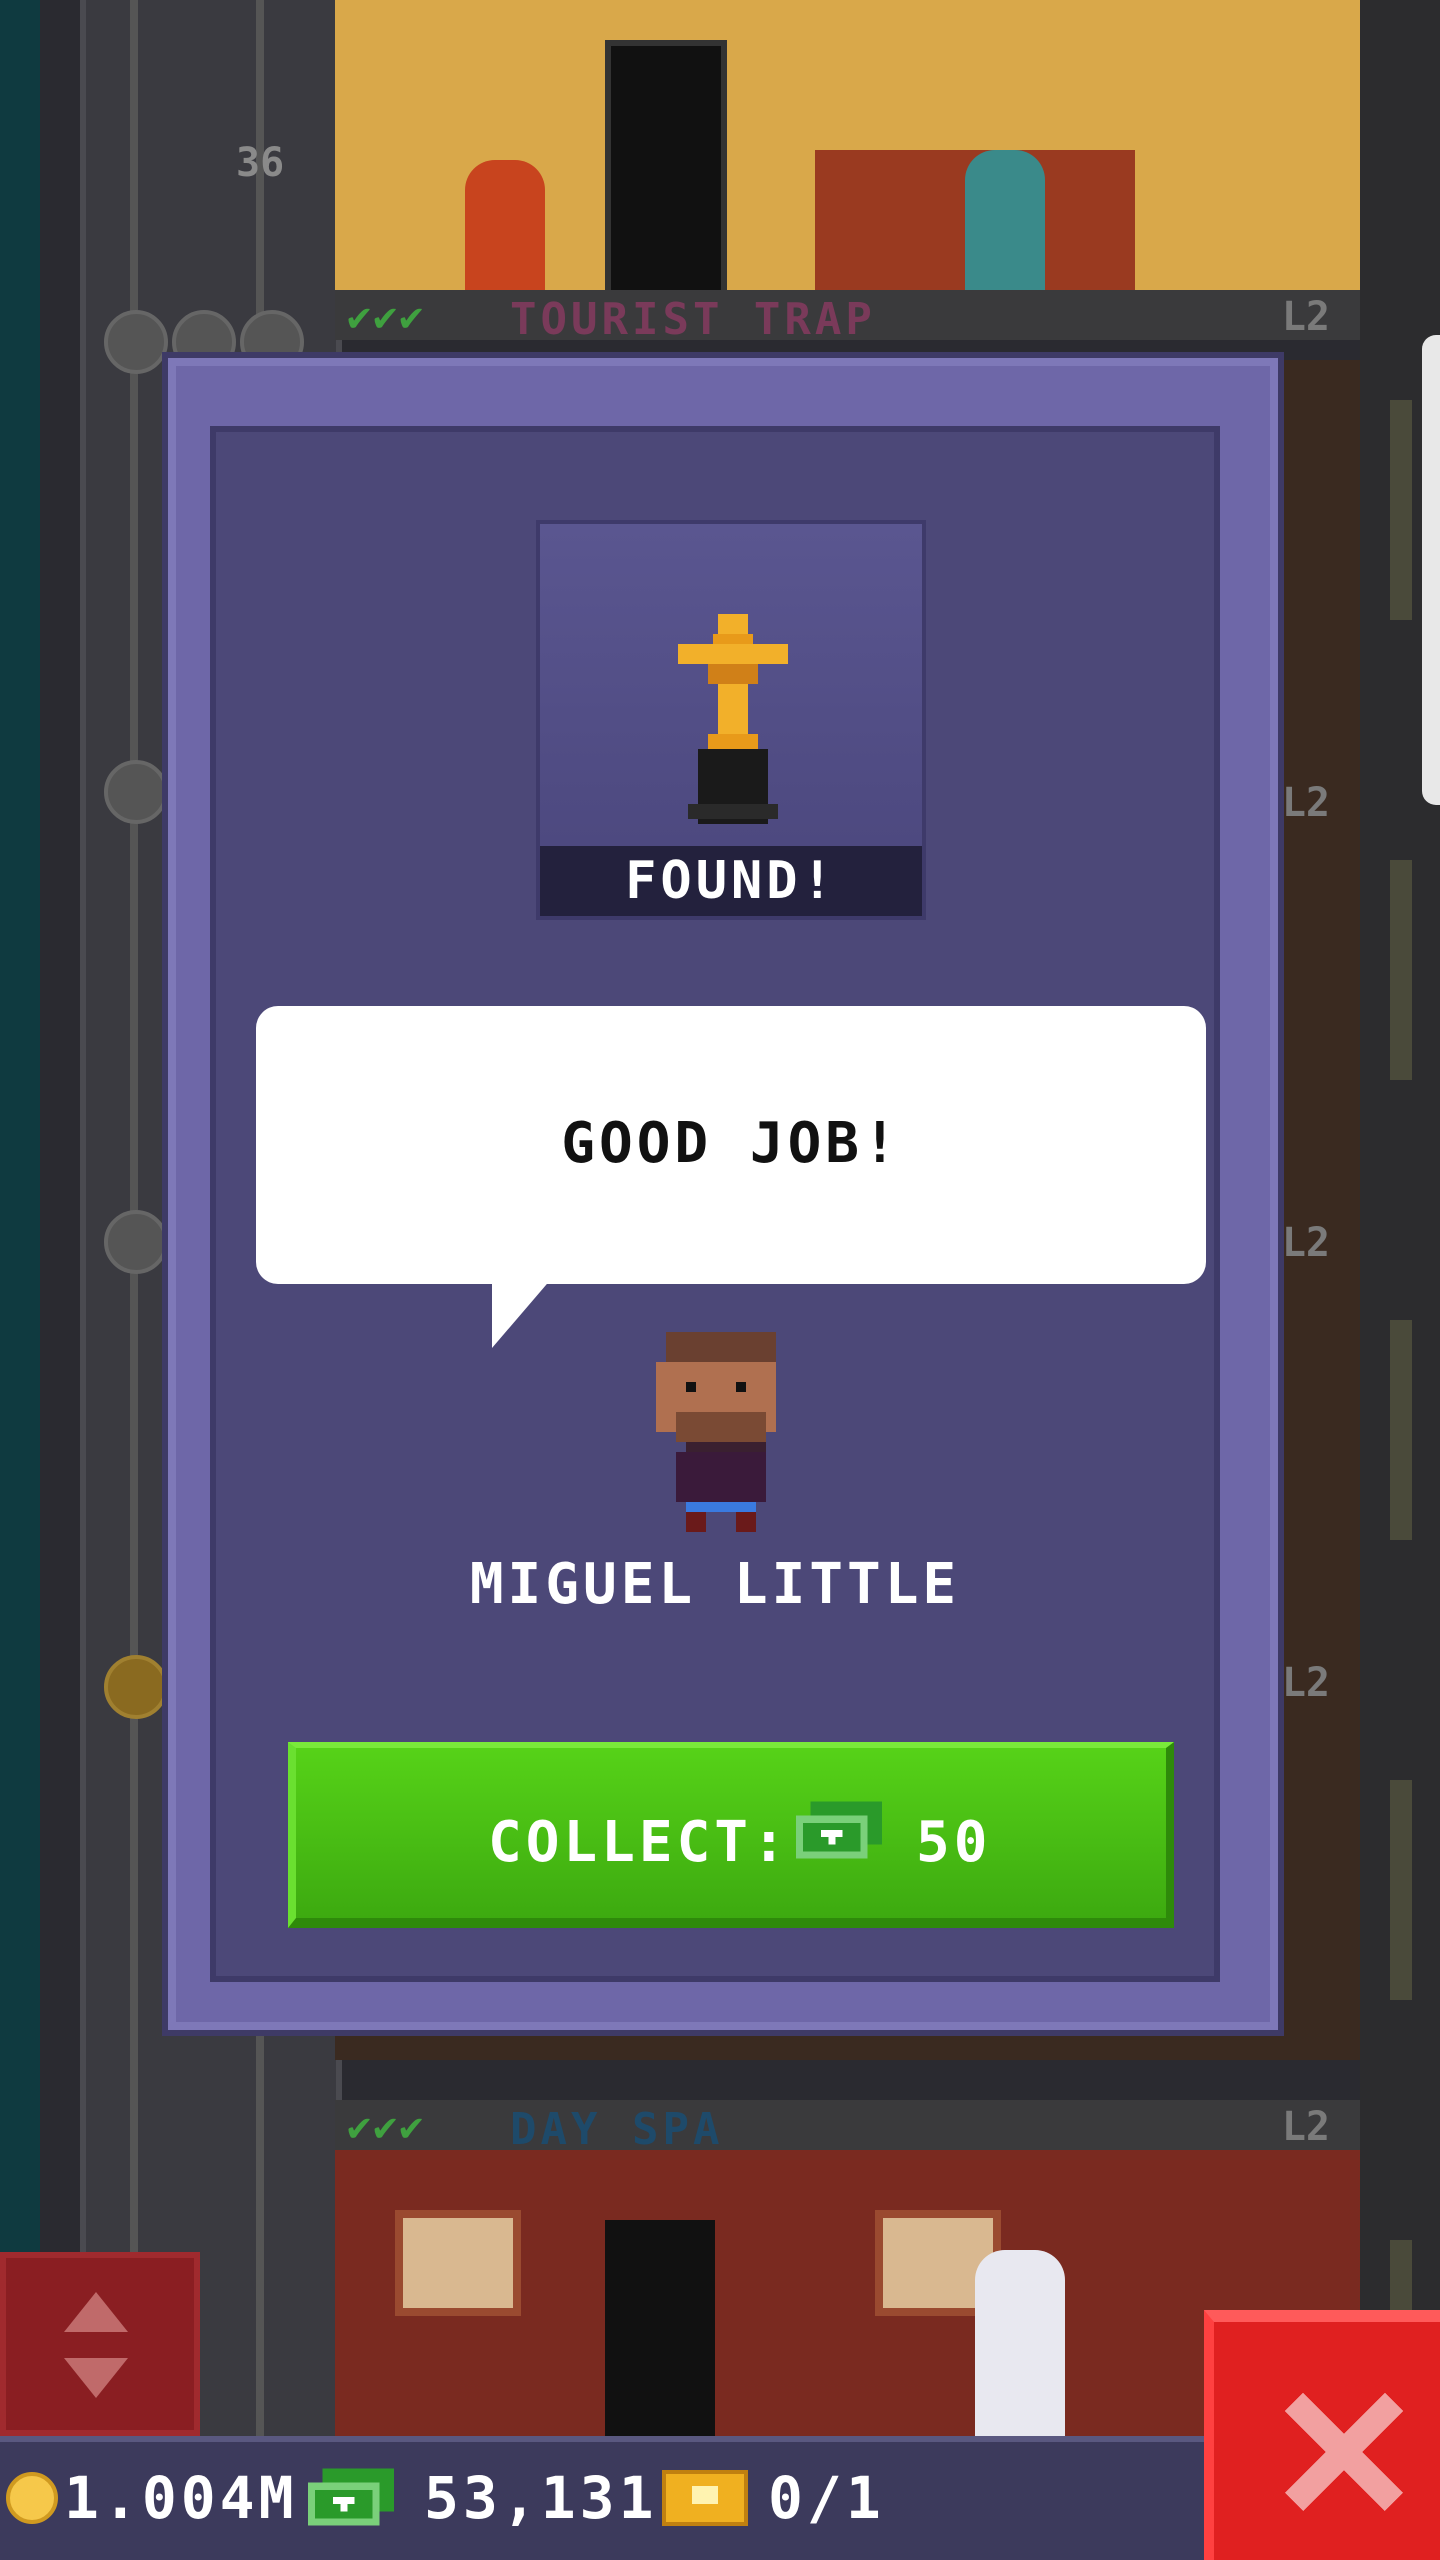 The height and width of the screenshot is (2560, 1440). What do you see at coordinates (1020, 2345) in the screenshot?
I see `spa-character` at bounding box center [1020, 2345].